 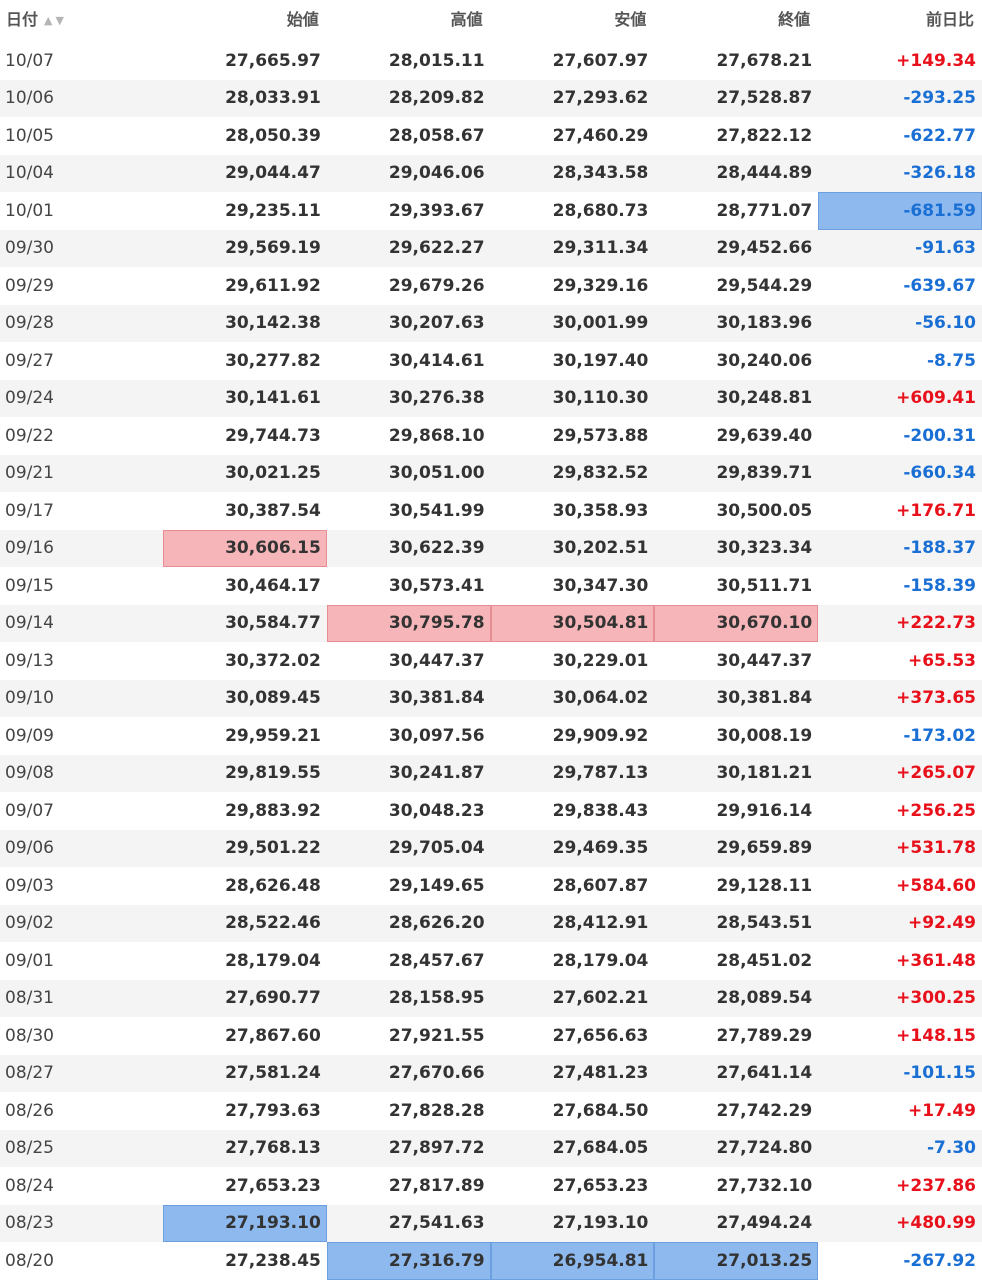 I want to click on date-cell: 09/16, so click(x=29, y=548).